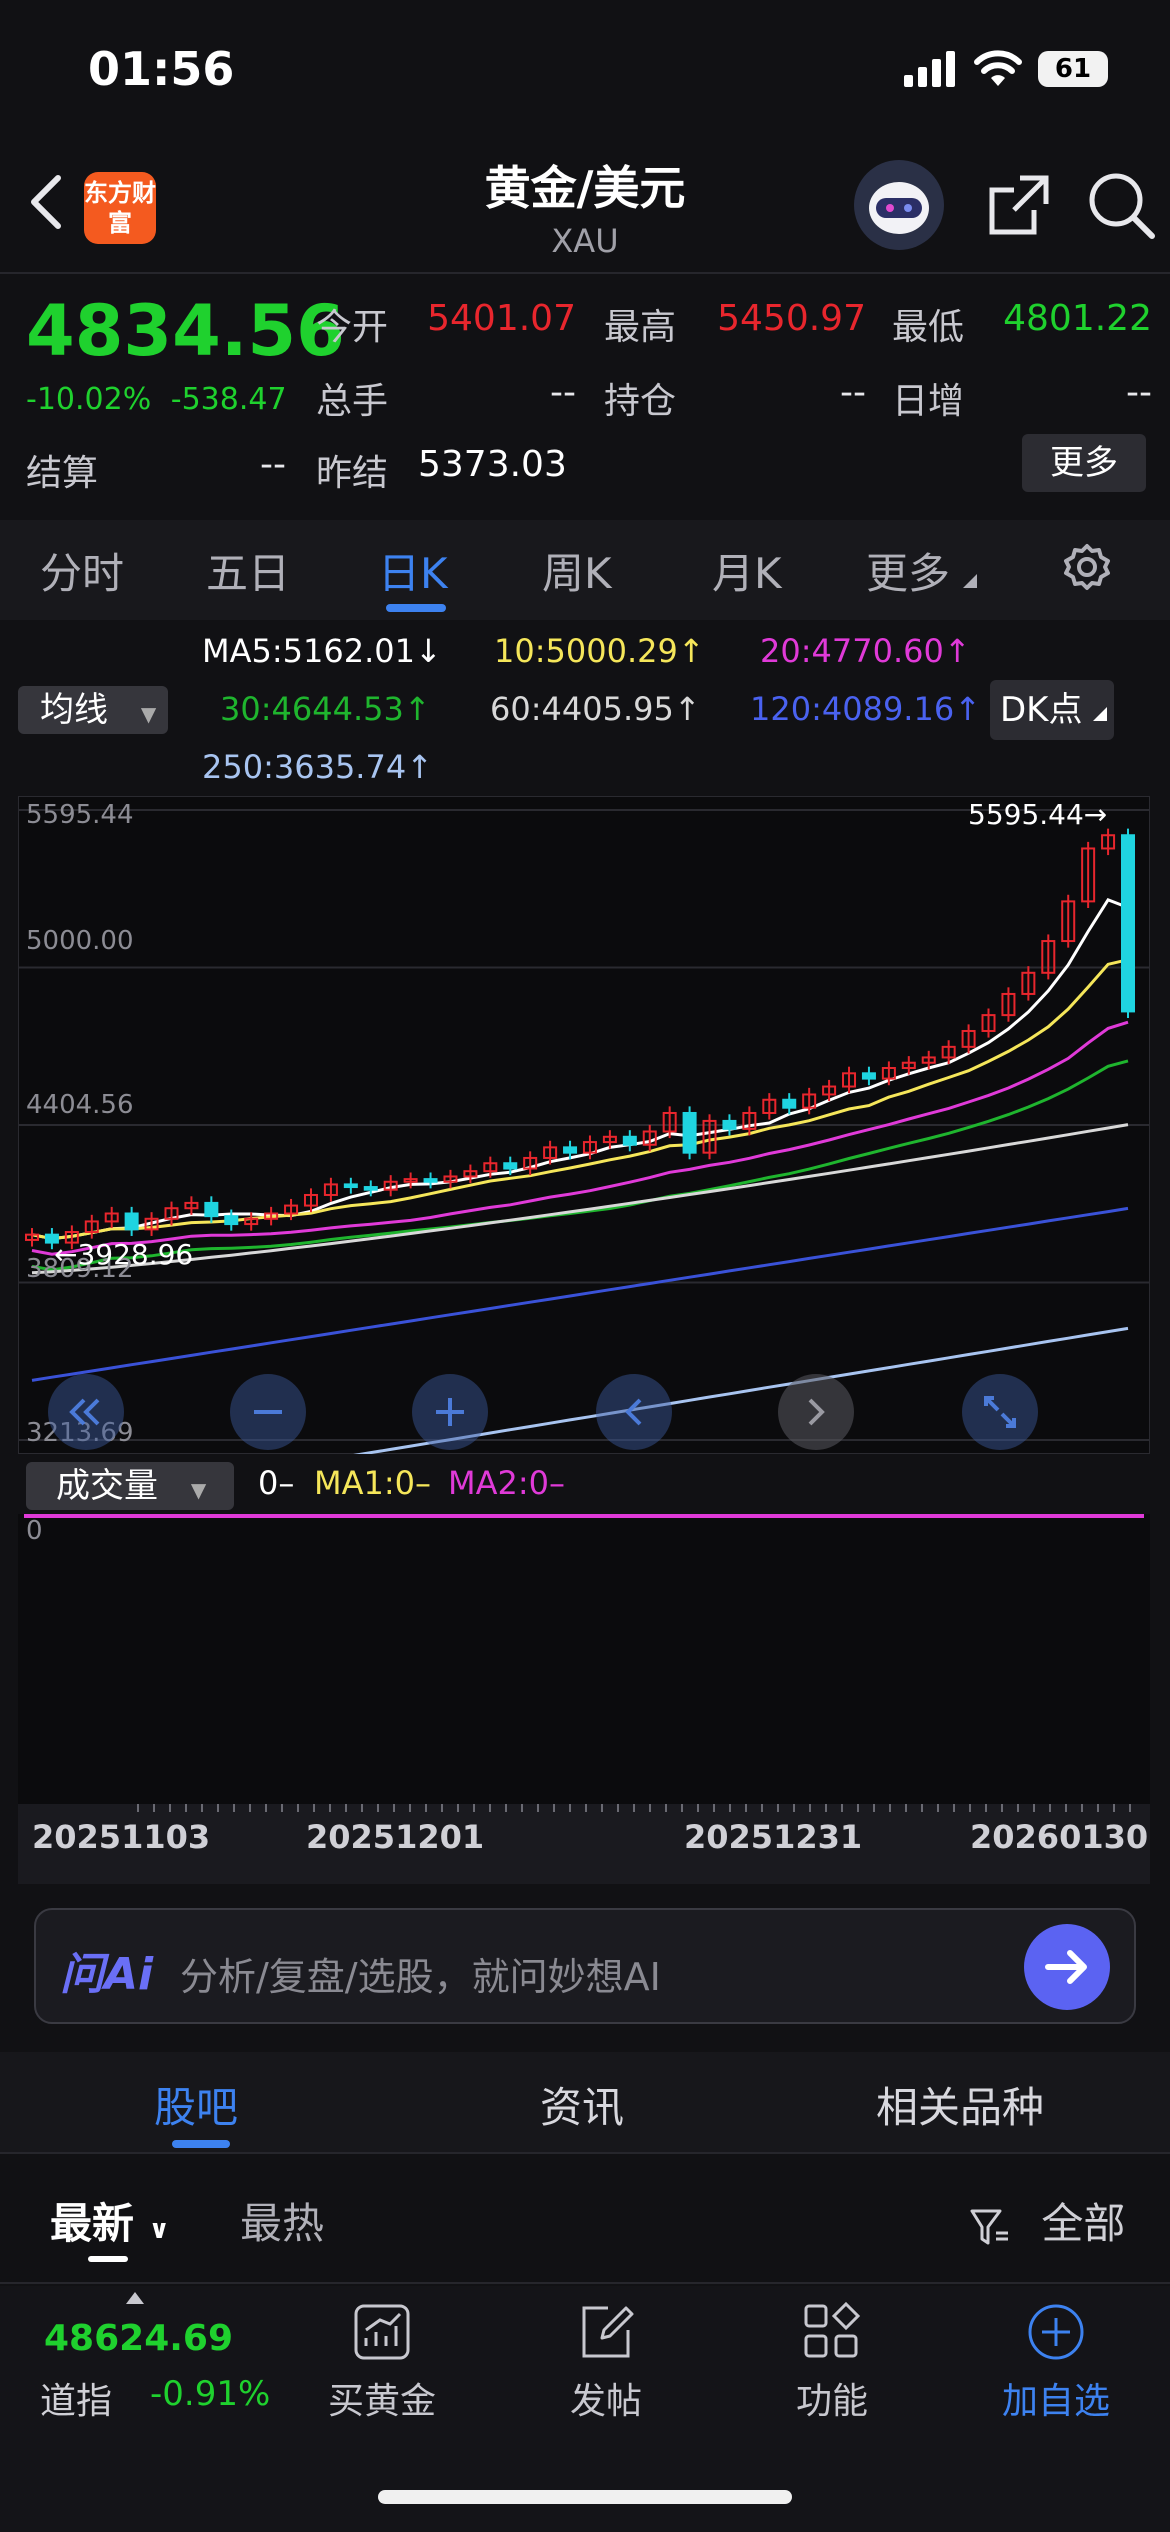 This screenshot has width=1170, height=2532. What do you see at coordinates (130, 1486) in the screenshot?
I see `volume-indicator-selector: 成交量 ▼` at bounding box center [130, 1486].